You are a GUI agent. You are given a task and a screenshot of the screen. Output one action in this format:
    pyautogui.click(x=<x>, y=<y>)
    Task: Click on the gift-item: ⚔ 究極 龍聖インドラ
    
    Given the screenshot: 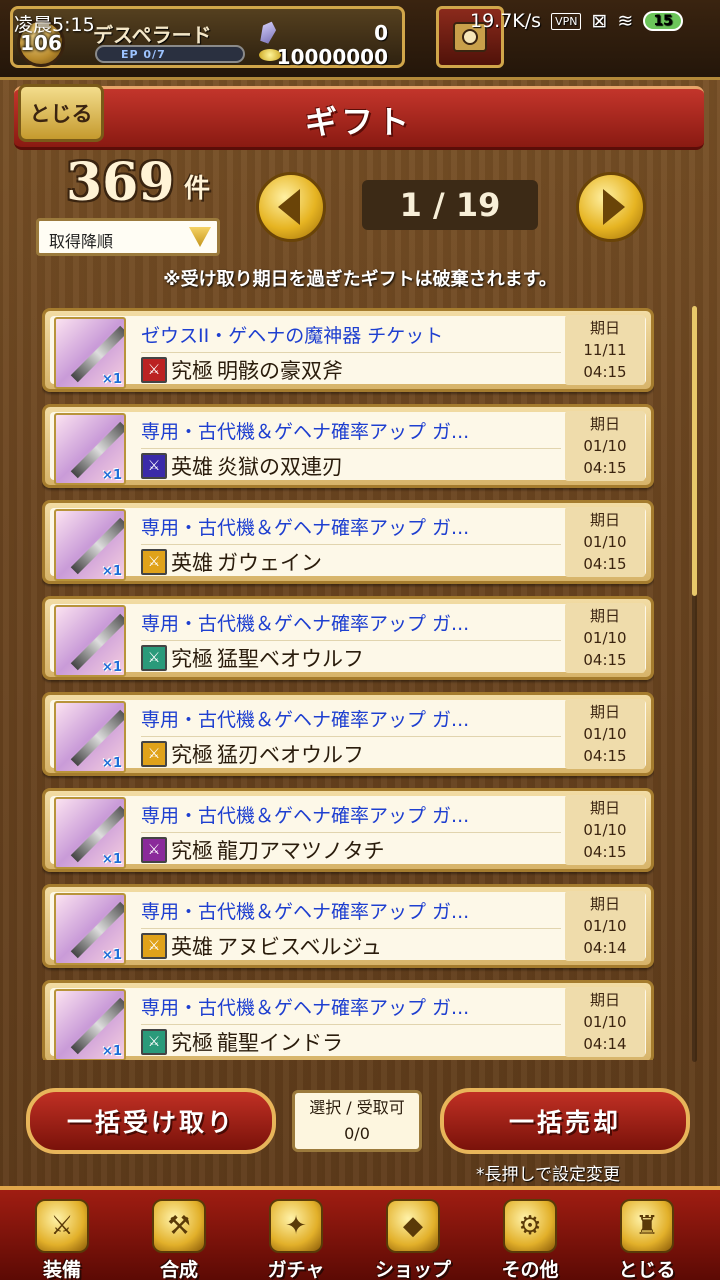 What is the action you would take?
    pyautogui.click(x=242, y=1042)
    